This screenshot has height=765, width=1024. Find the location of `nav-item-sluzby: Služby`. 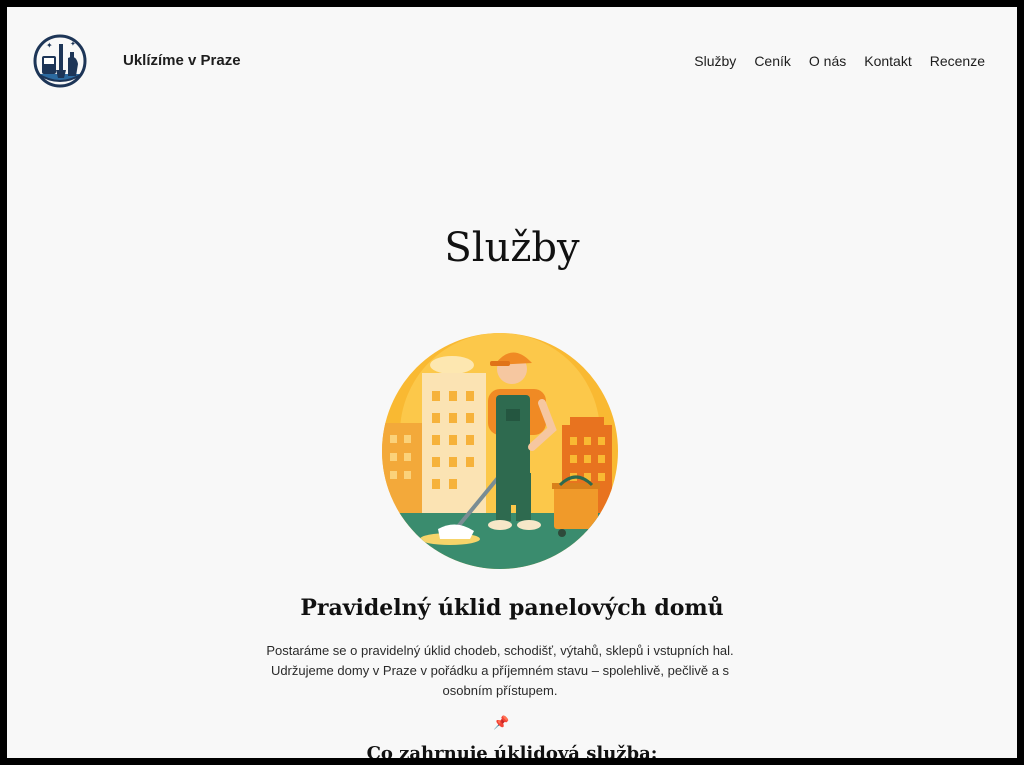

nav-item-sluzby: Služby is located at coordinates (715, 61).